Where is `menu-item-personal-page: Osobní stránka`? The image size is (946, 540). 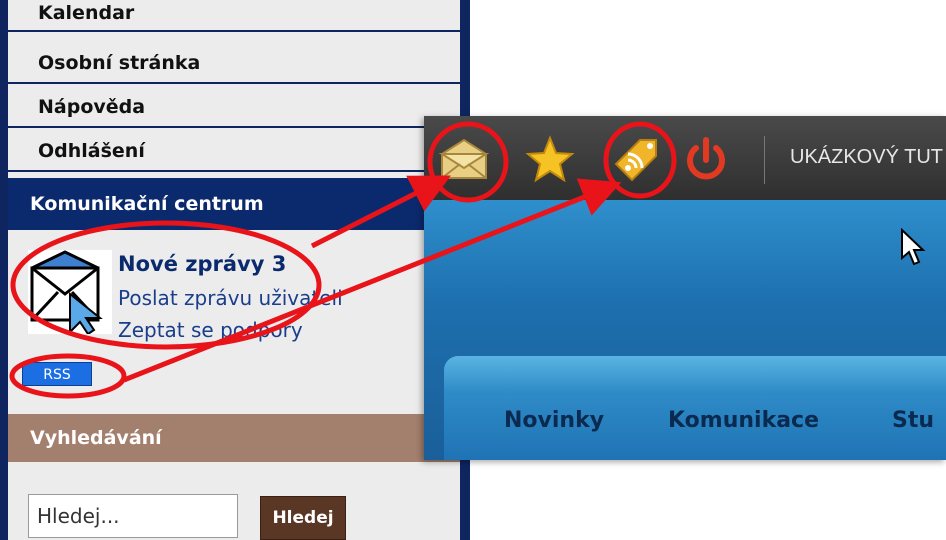
menu-item-personal-page: Osobní stránka is located at coordinates (234, 64).